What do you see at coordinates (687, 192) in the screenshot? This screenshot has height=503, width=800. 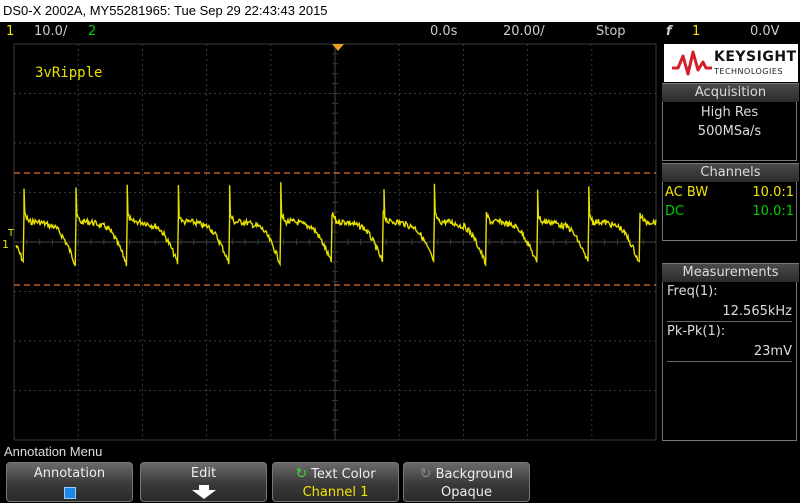 I see `ch1-coupling: AC BW` at bounding box center [687, 192].